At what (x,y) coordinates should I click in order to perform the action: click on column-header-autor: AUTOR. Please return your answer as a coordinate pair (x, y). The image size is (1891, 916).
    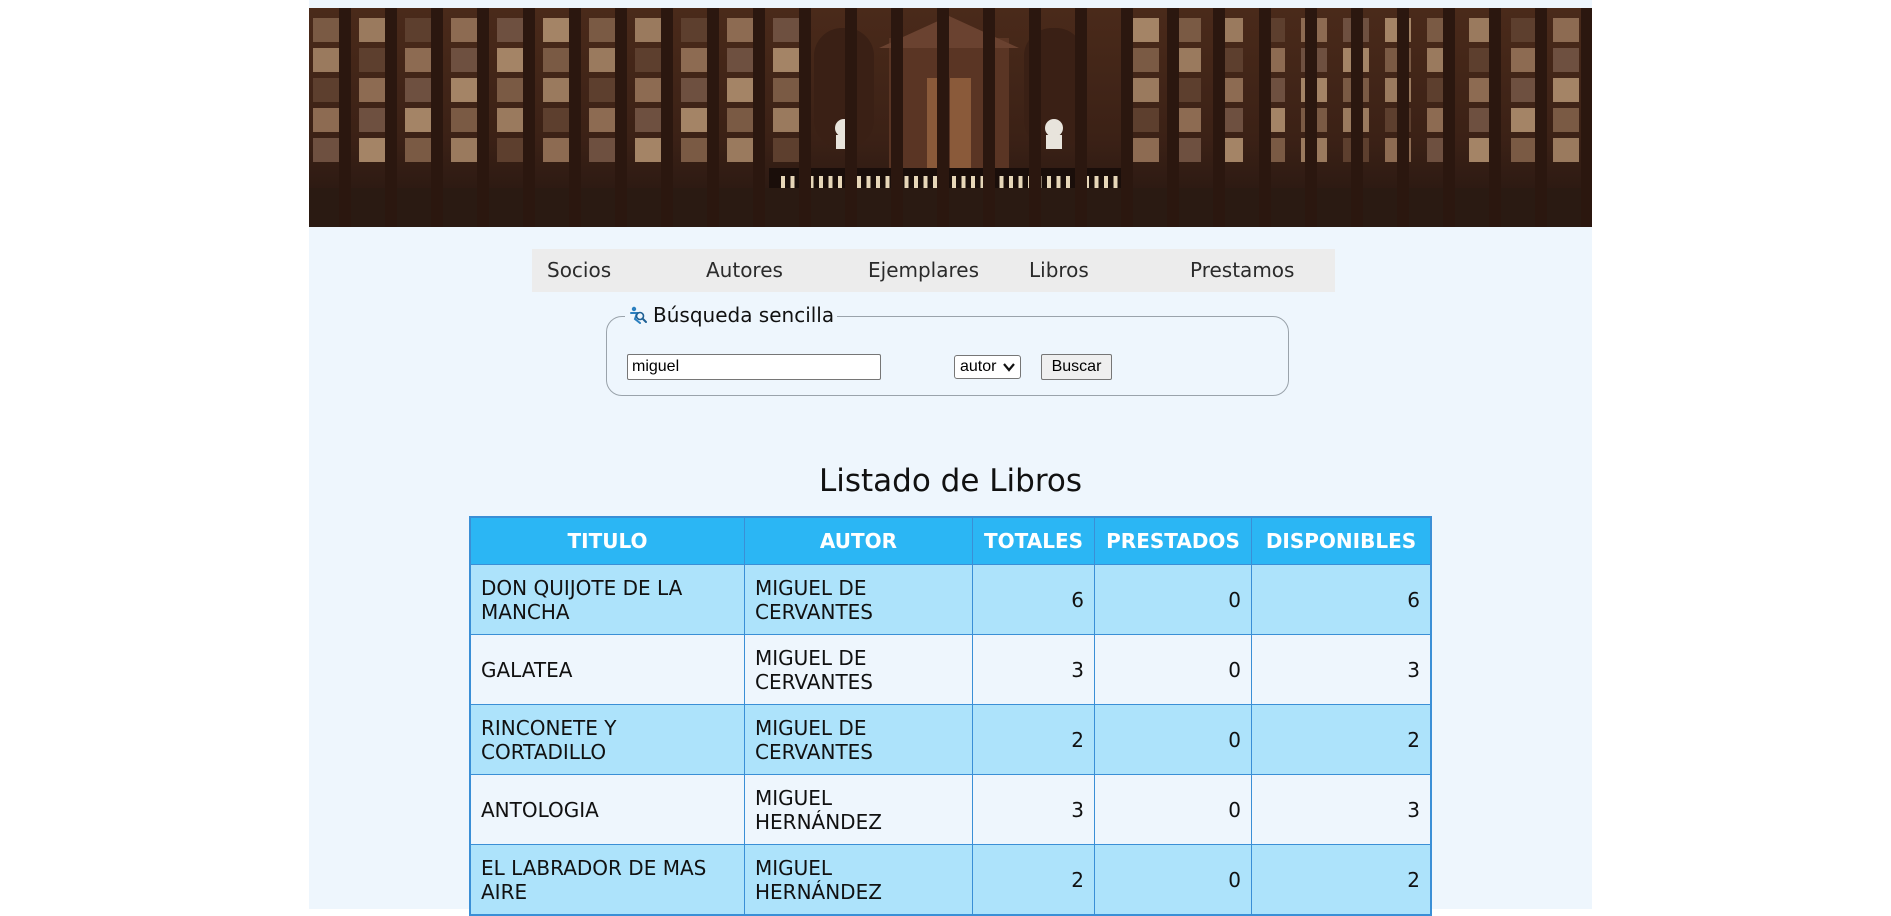
    Looking at the image, I should click on (858, 540).